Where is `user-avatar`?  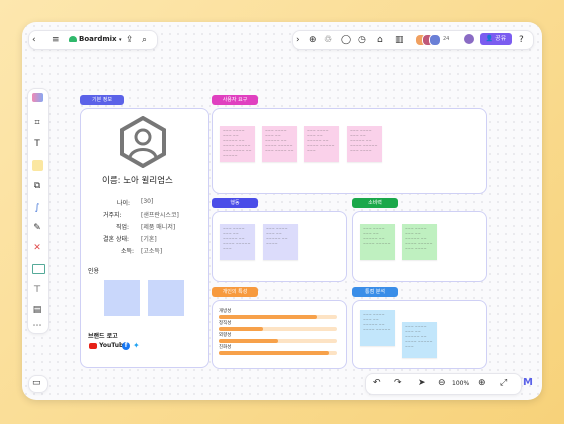
user-avatar is located at coordinates (469, 39).